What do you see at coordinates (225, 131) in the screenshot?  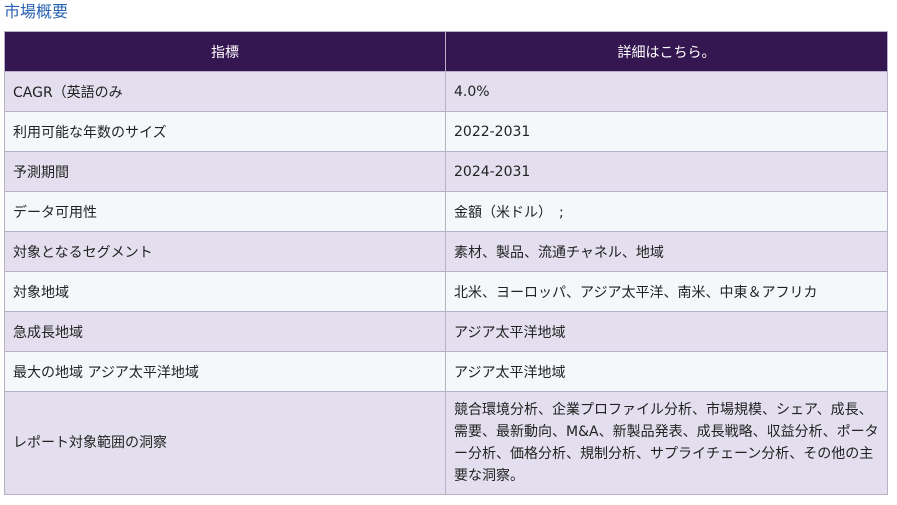 I see `metric-cell: 利用可能な年数のサイズ` at bounding box center [225, 131].